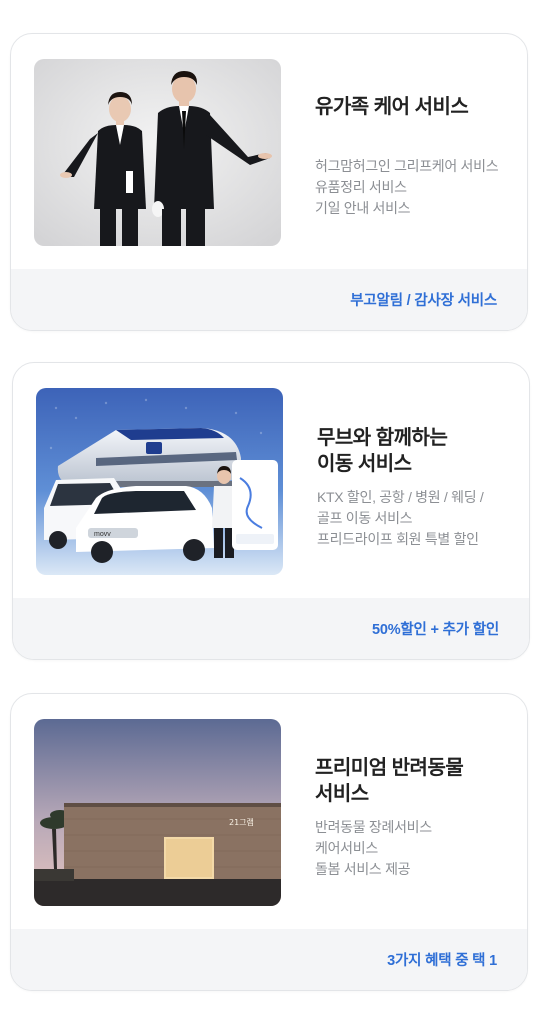 The width and height of the screenshot is (540, 1022). What do you see at coordinates (365, 518) in the screenshot?
I see `service-line: 골프 이동 서비스` at bounding box center [365, 518].